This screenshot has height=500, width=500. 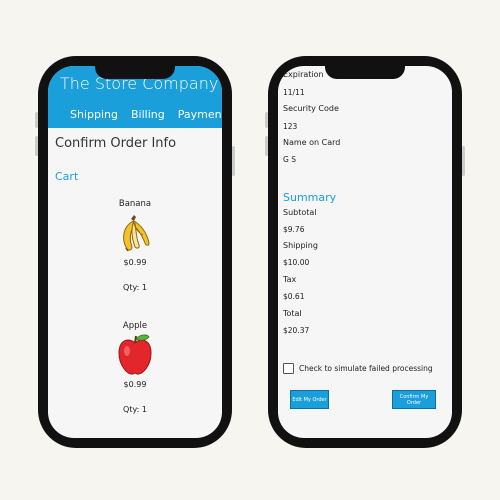 What do you see at coordinates (294, 296) in the screenshot?
I see `tax-value: $0.61` at bounding box center [294, 296].